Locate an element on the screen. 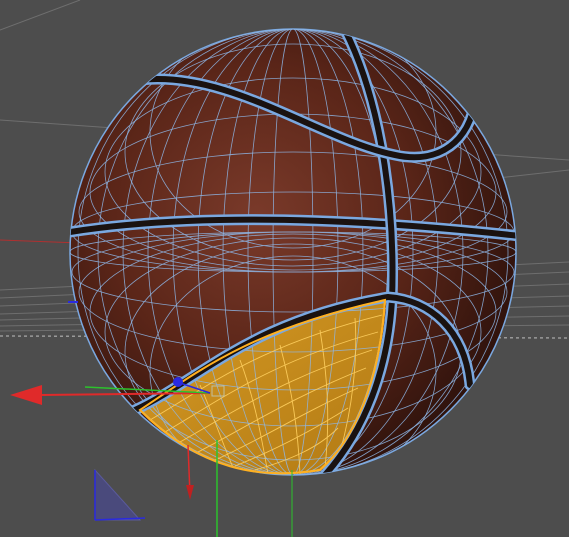 This screenshot has height=537, width=569. z-axis-knob is located at coordinates (178, 382).